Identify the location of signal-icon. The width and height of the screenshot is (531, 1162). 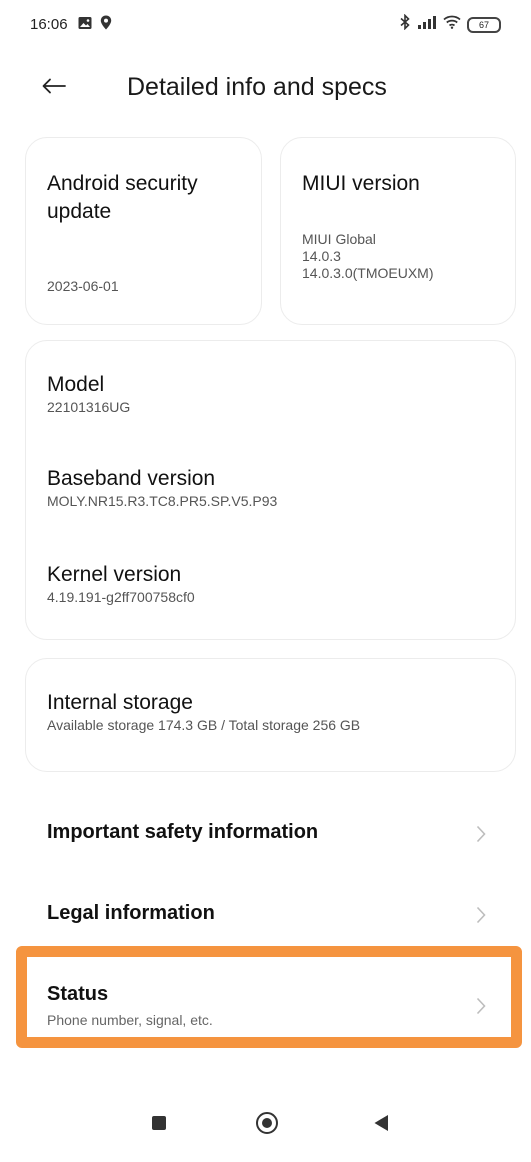
(427, 24).